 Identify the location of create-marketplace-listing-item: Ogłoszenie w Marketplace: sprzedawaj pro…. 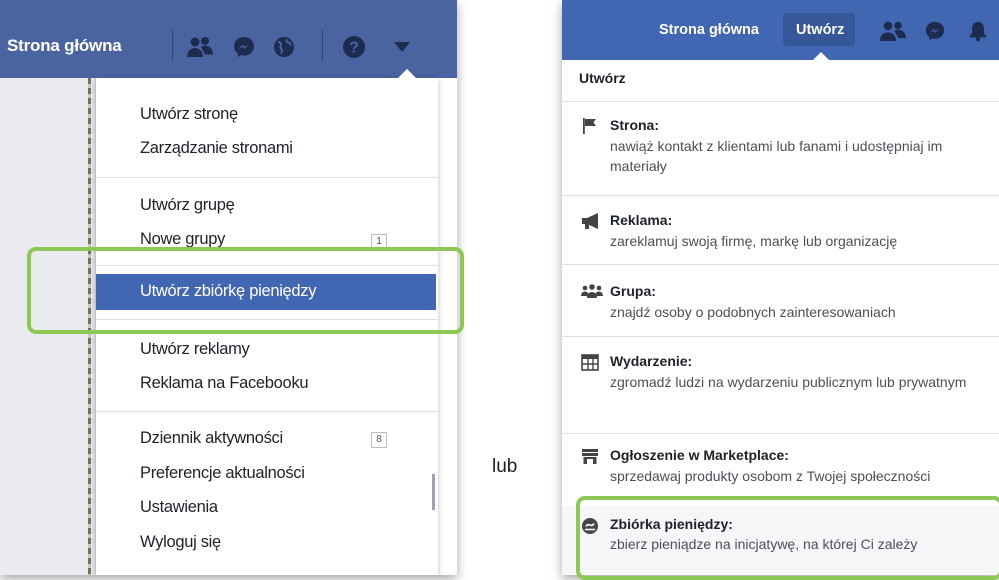
(780, 469).